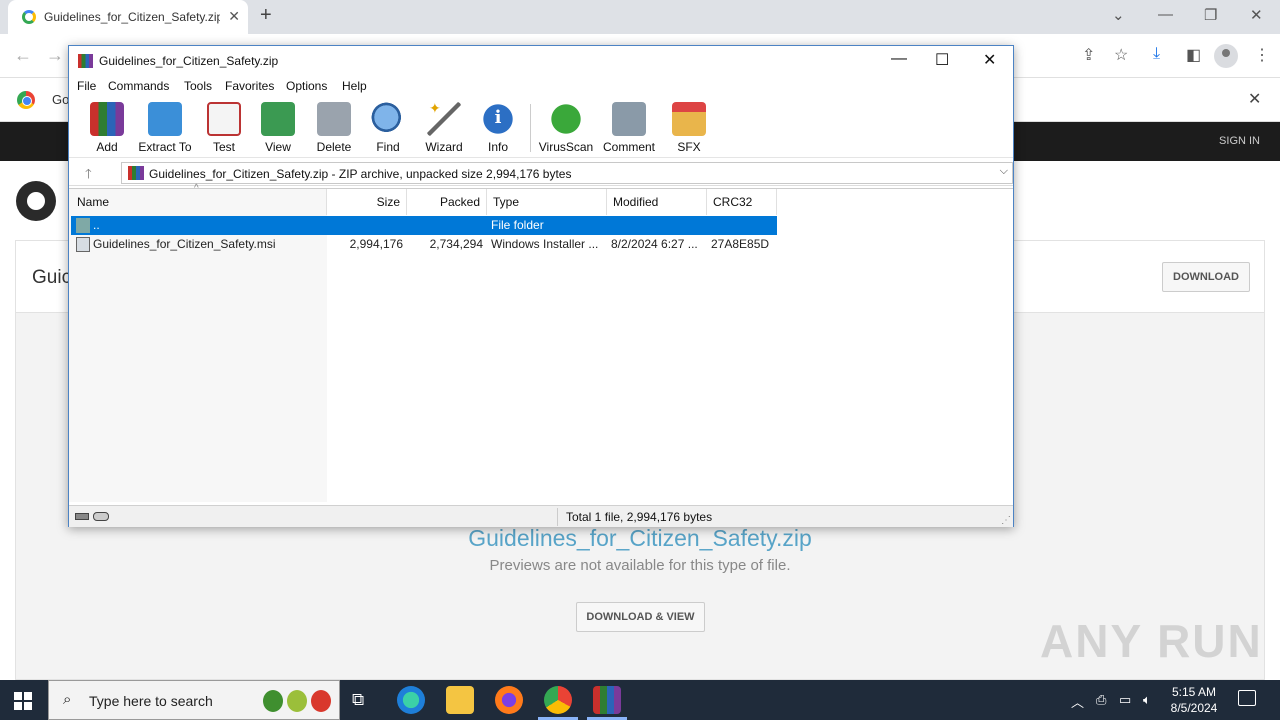 This screenshot has height=720, width=1280. Describe the element at coordinates (138, 86) in the screenshot. I see `menu-commands: Commands` at that location.